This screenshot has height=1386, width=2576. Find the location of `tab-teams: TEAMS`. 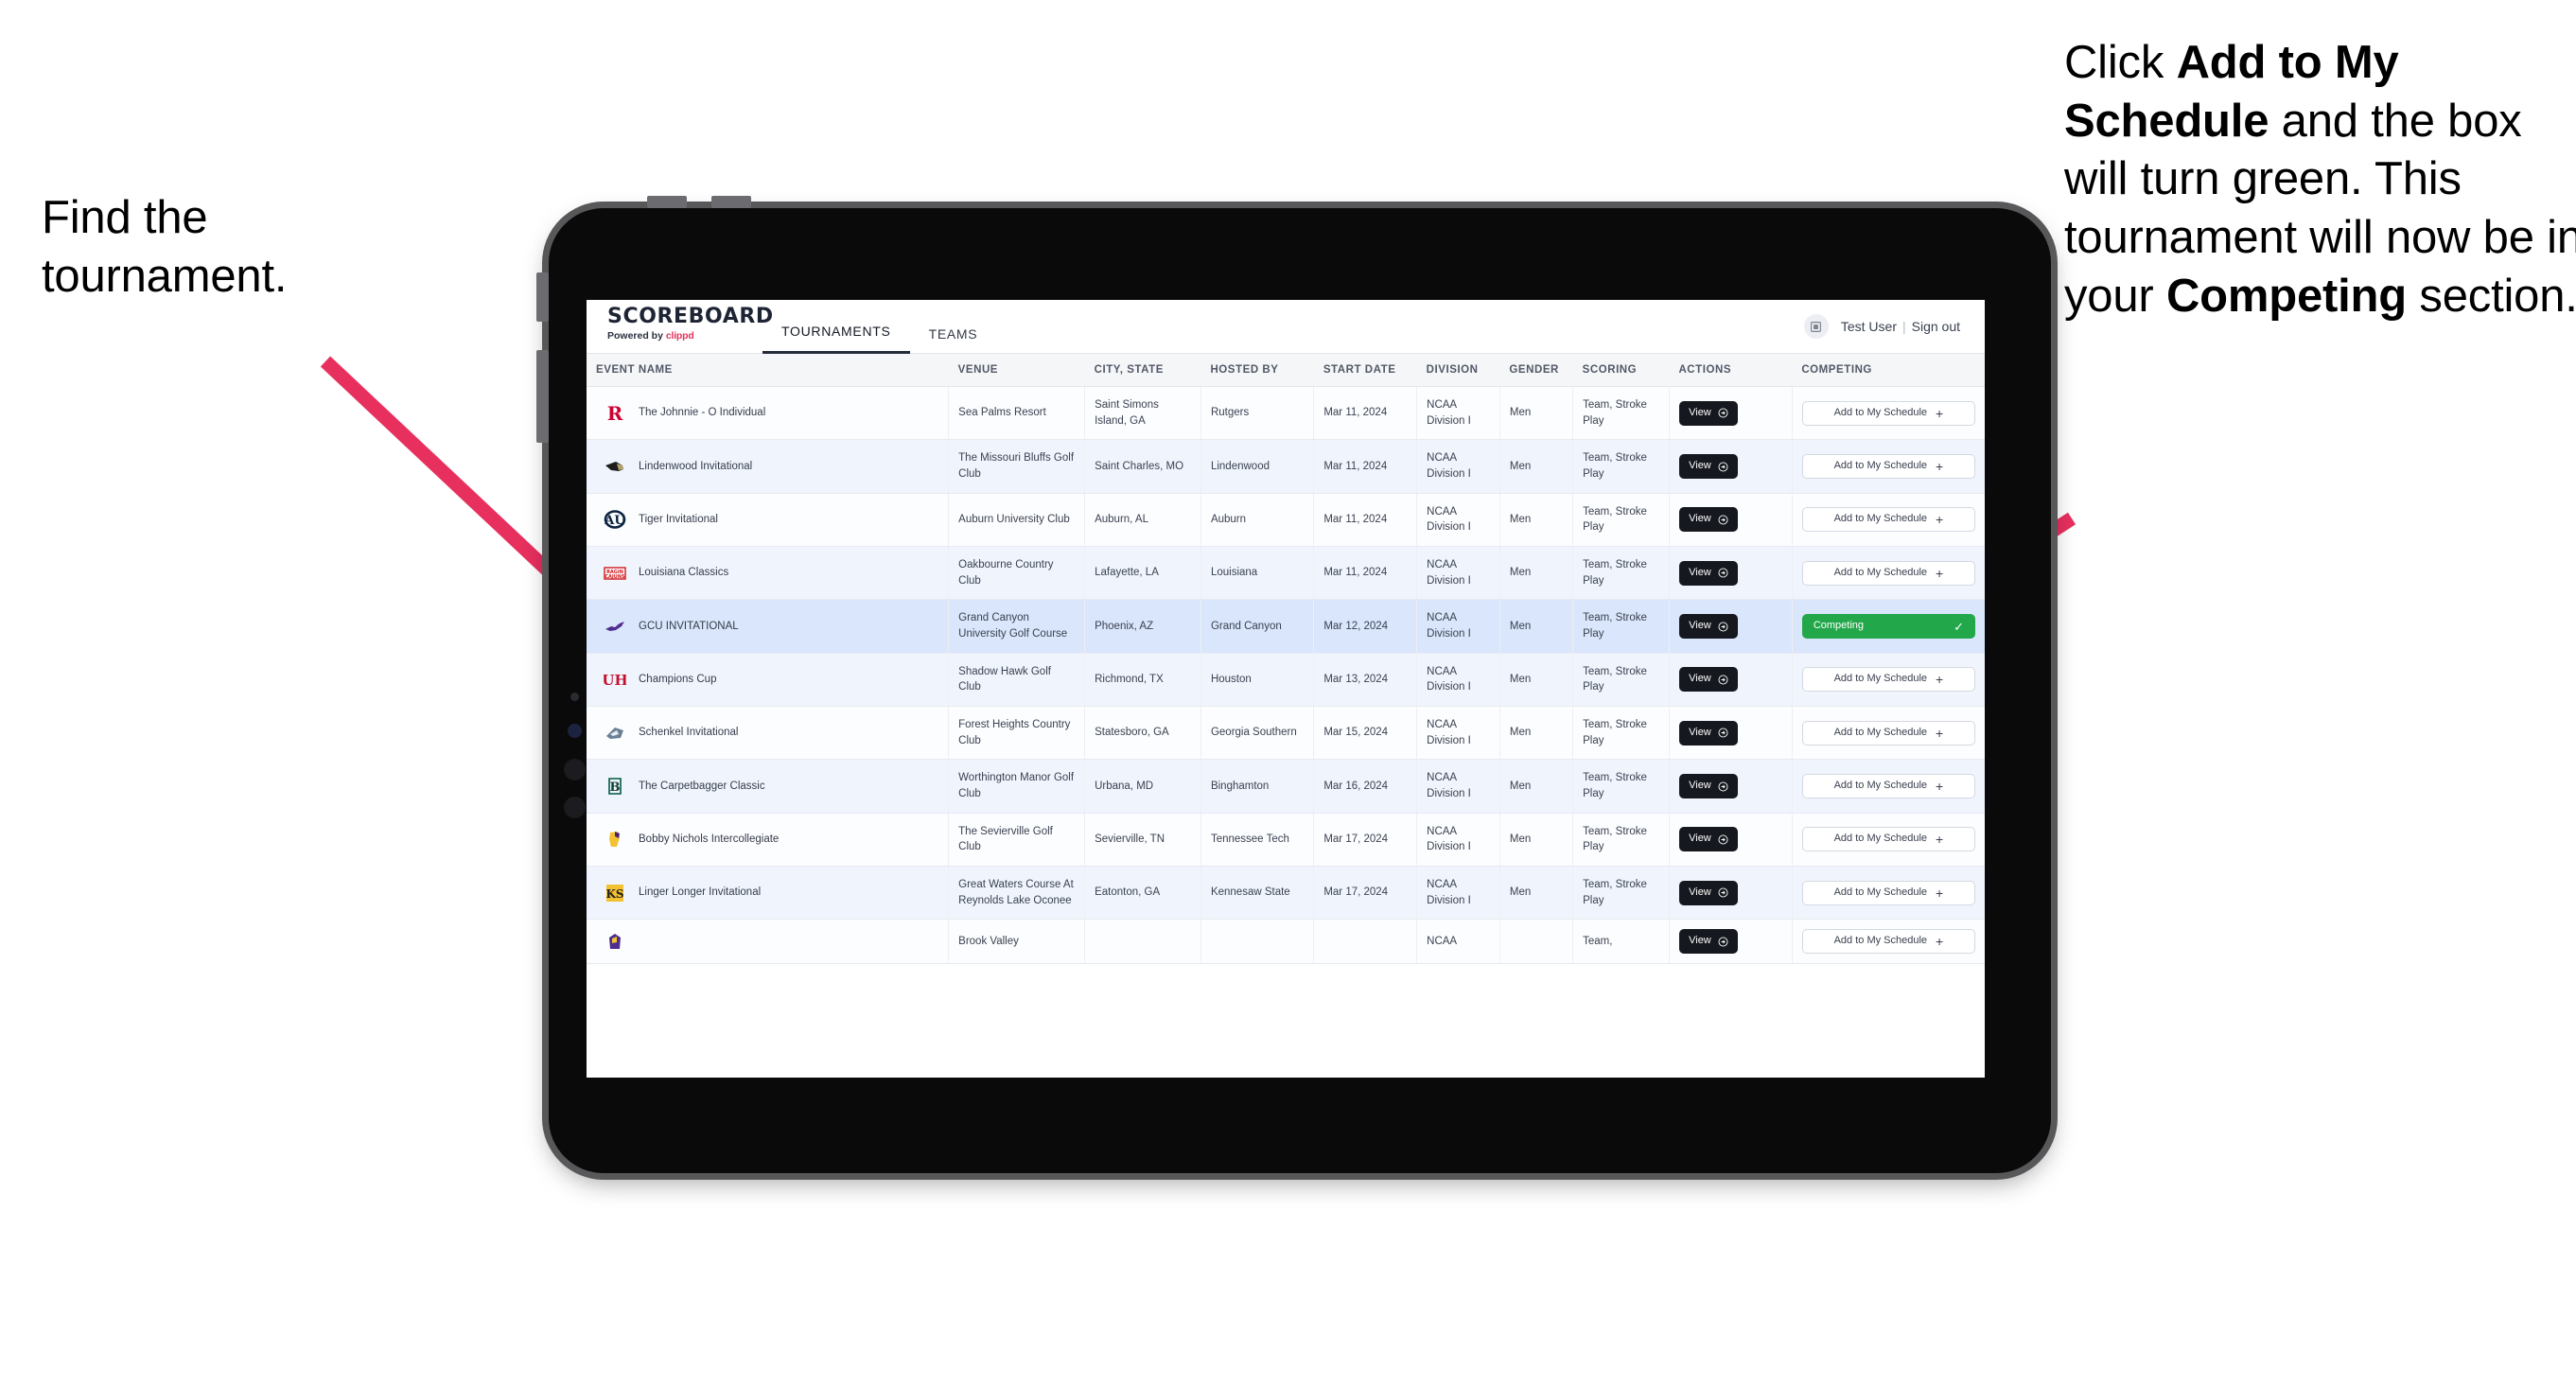

tab-teams: TEAMS is located at coordinates (954, 340).